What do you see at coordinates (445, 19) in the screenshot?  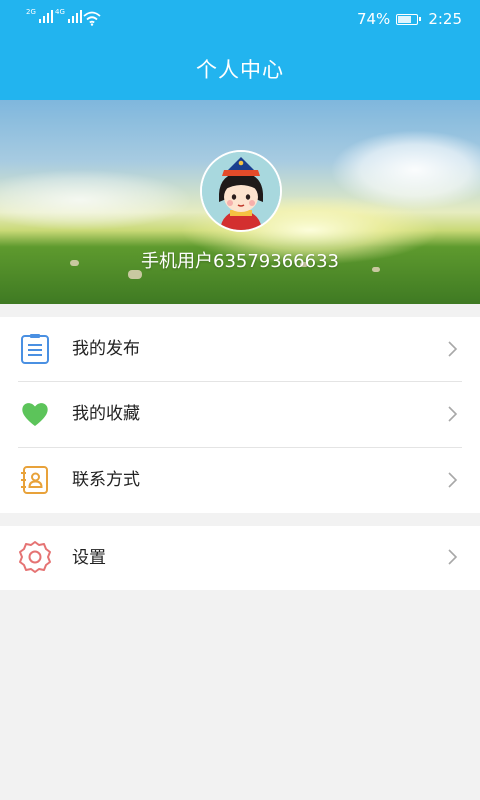 I see `clock: 2:25` at bounding box center [445, 19].